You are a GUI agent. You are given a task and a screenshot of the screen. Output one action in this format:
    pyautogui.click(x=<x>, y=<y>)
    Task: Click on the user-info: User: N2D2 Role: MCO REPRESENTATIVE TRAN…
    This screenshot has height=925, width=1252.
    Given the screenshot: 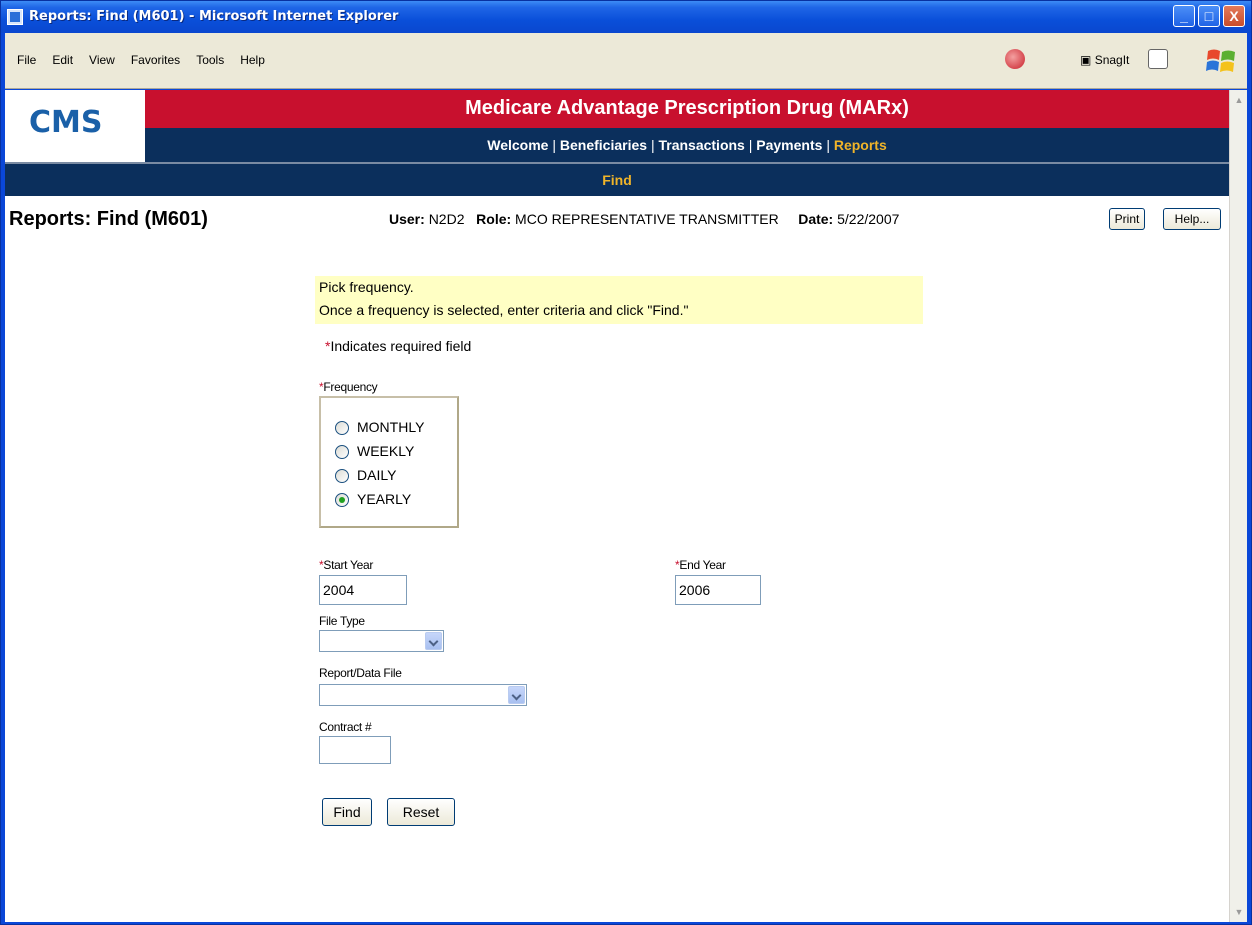 What is the action you would take?
    pyautogui.click(x=644, y=219)
    